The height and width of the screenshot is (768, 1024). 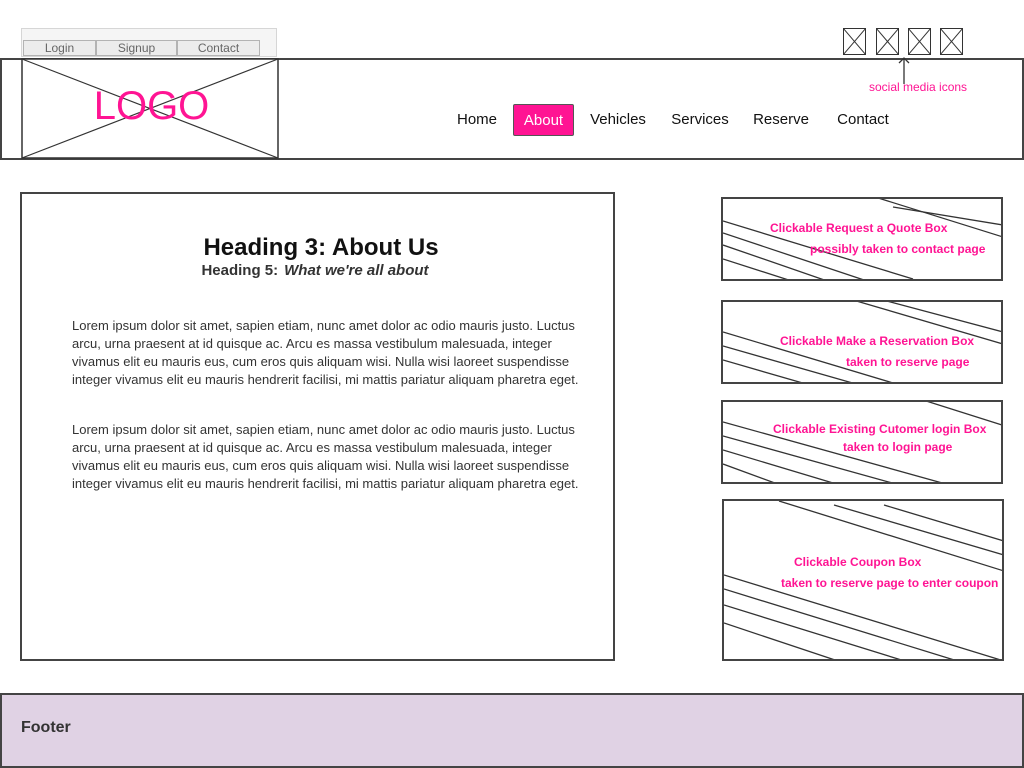 I want to click on nav-vehicles: Vehicles, so click(x=618, y=120).